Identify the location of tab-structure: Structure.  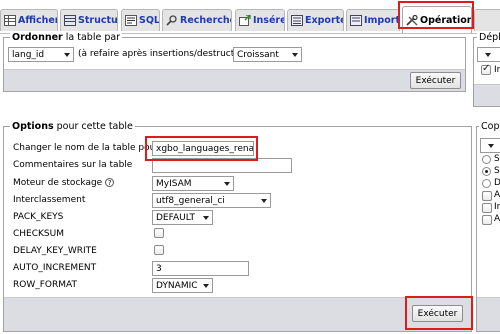
(89, 20).